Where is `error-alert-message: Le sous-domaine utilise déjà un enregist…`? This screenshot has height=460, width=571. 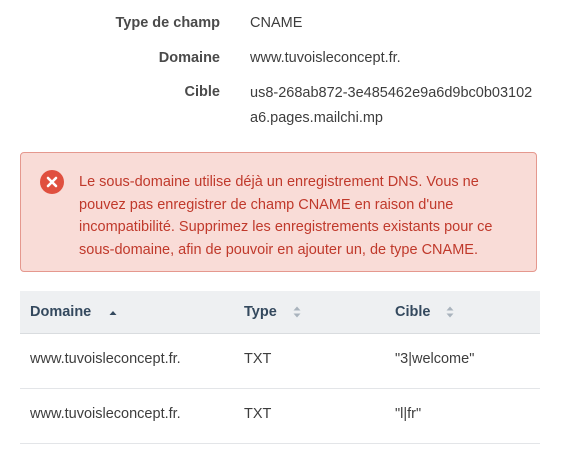
error-alert-message: Le sous-domaine utilise déjà un enregist… is located at coordinates (286, 216).